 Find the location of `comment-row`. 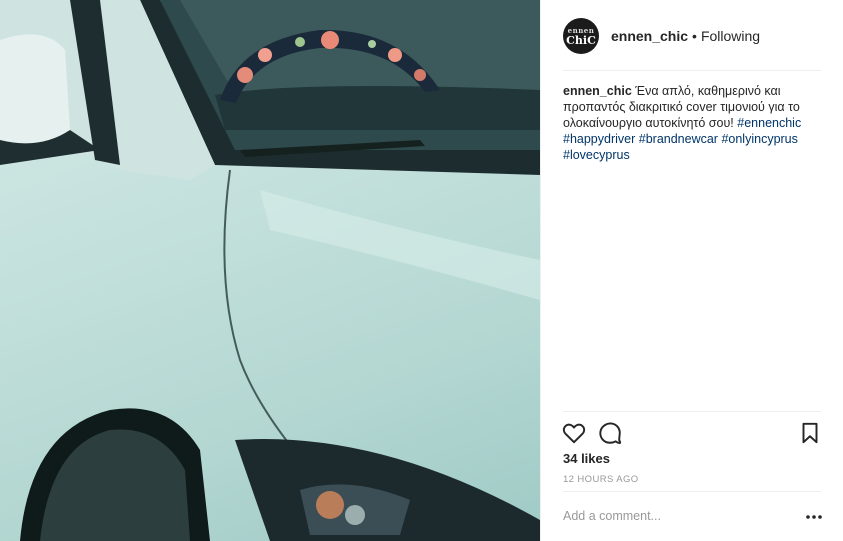

comment-row is located at coordinates (693, 516).